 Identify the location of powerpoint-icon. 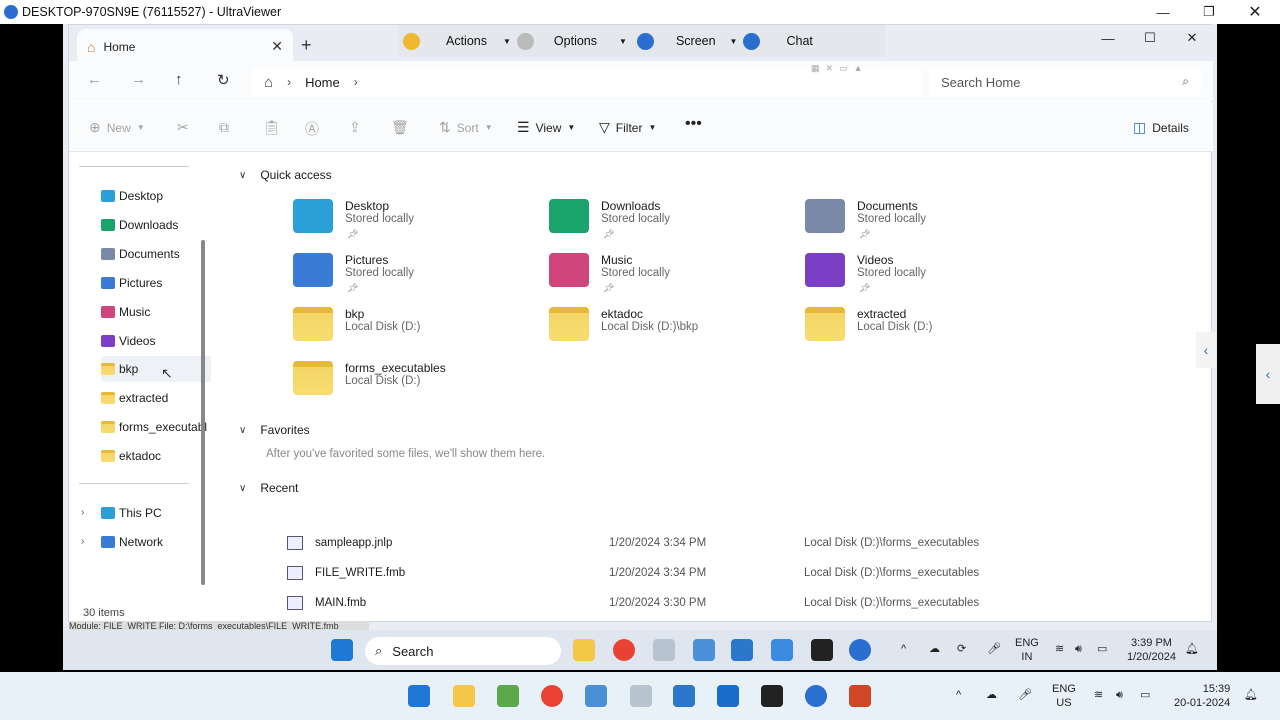
(860, 696).